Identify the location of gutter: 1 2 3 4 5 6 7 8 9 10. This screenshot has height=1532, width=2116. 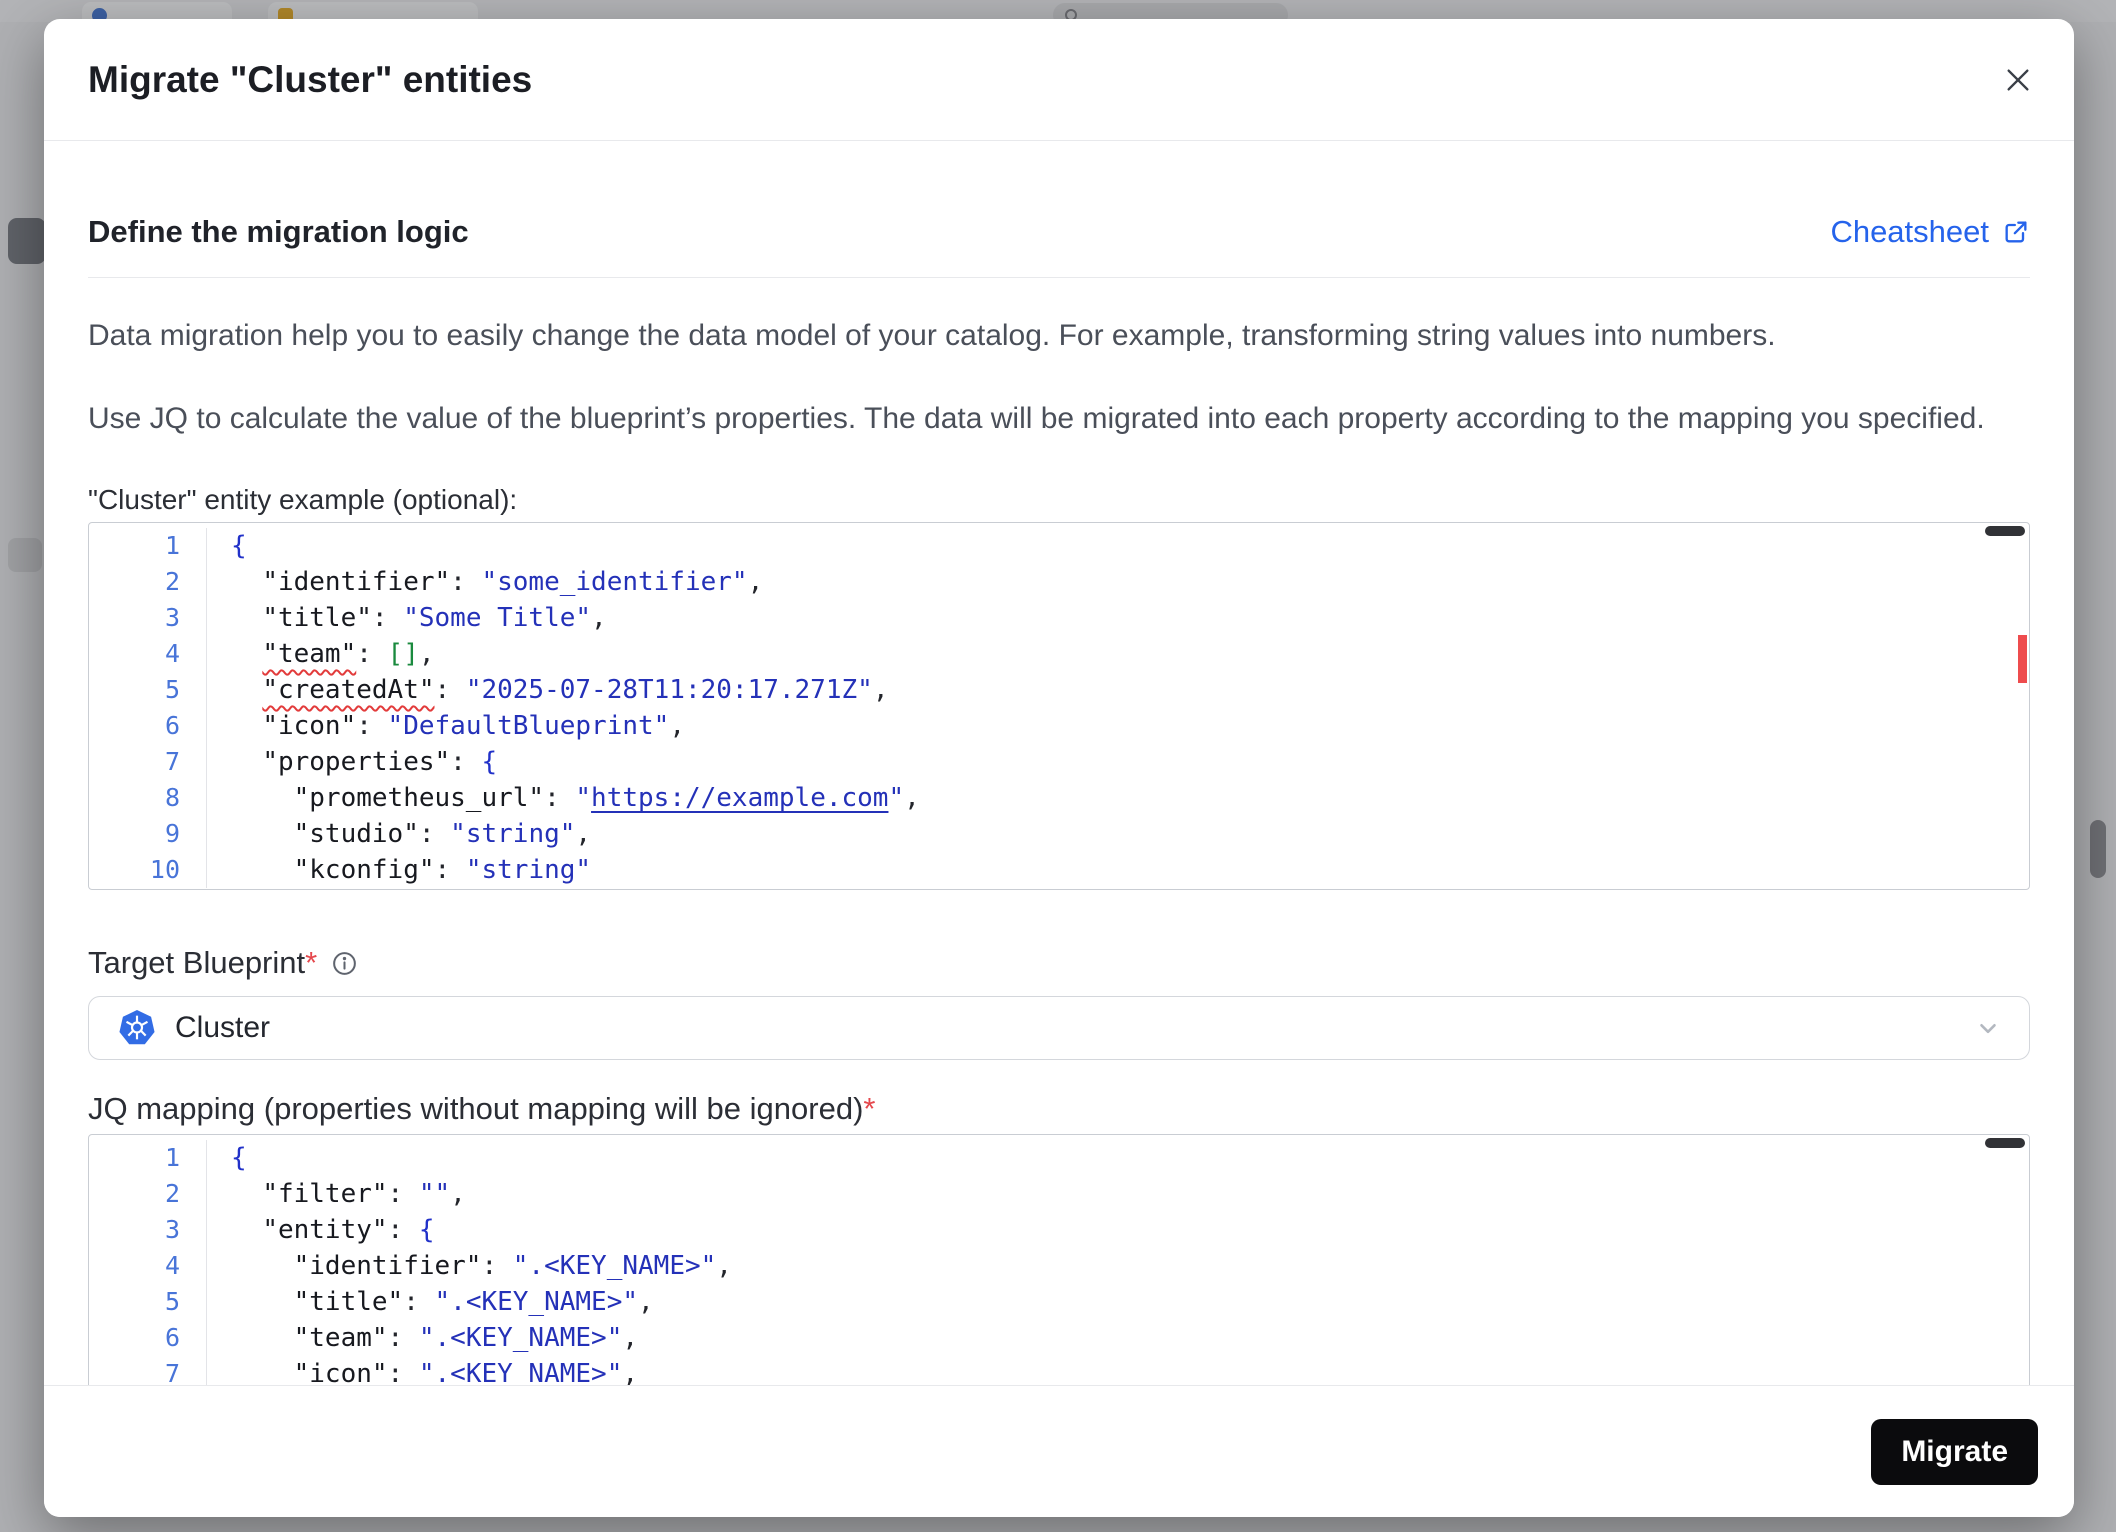
(148, 708).